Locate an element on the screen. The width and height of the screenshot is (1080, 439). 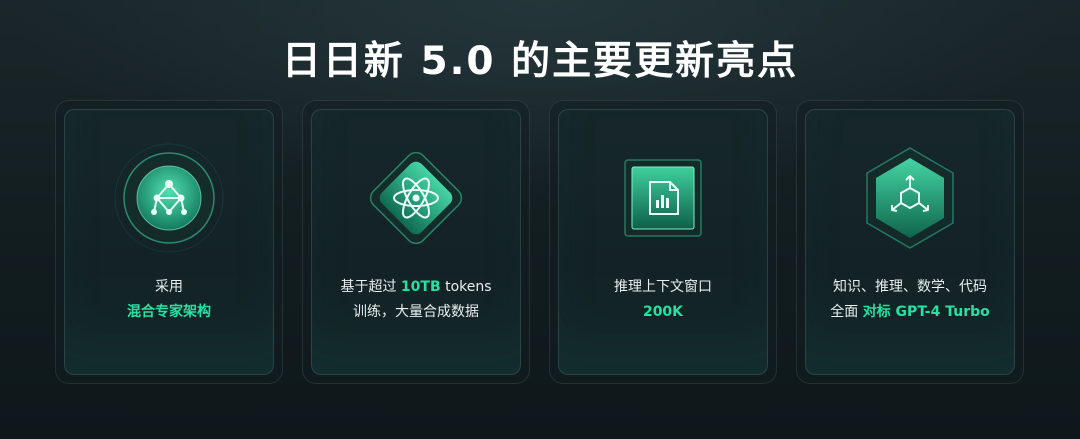
document-chart-icon is located at coordinates (663, 198).